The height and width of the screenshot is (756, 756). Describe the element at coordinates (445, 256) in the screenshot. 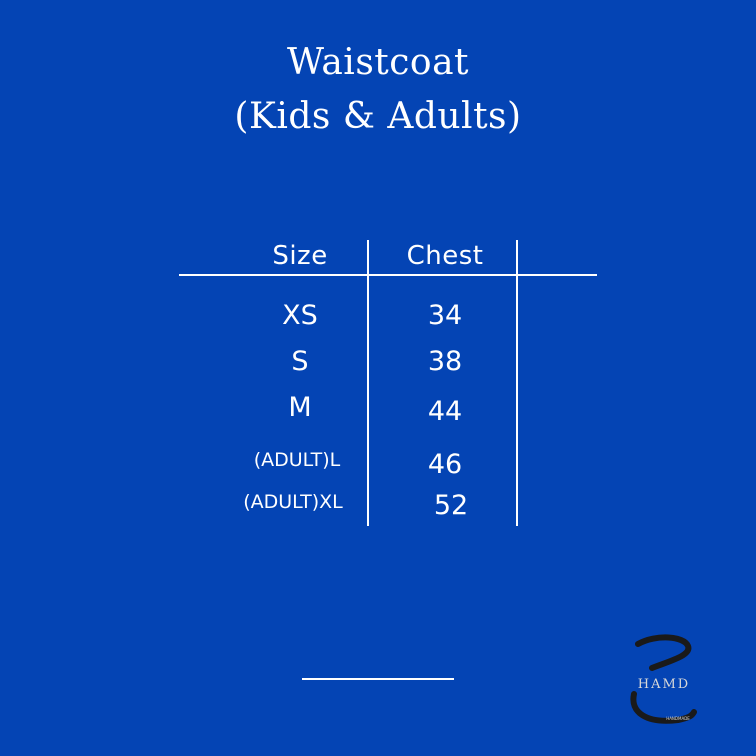

I see `header-chest: Chest` at that location.